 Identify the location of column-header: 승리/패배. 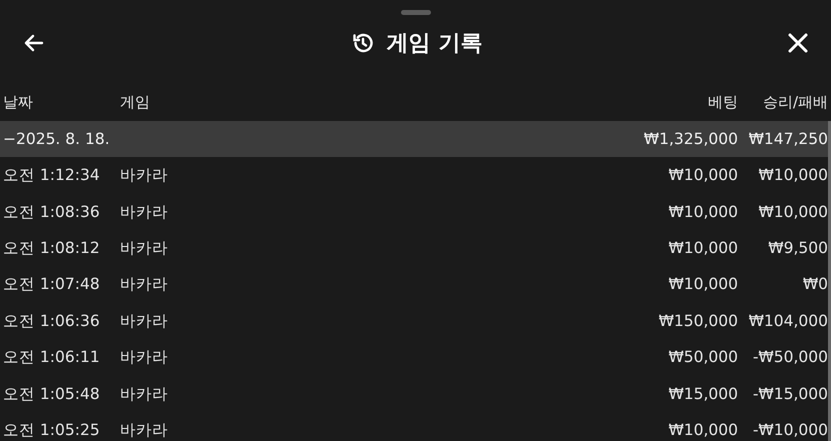
(795, 102).